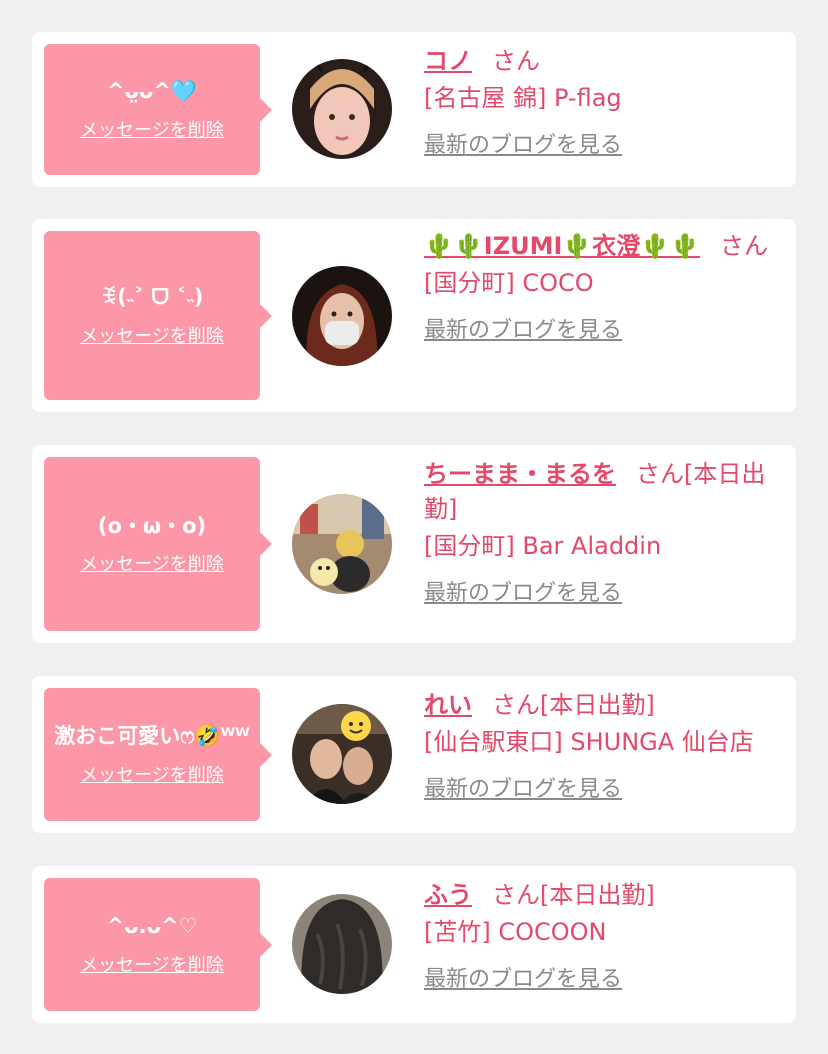  What do you see at coordinates (158, 944) in the screenshot?
I see `message-bubble: ^ᴗ.ᴗ^♡ メッセージを削除` at bounding box center [158, 944].